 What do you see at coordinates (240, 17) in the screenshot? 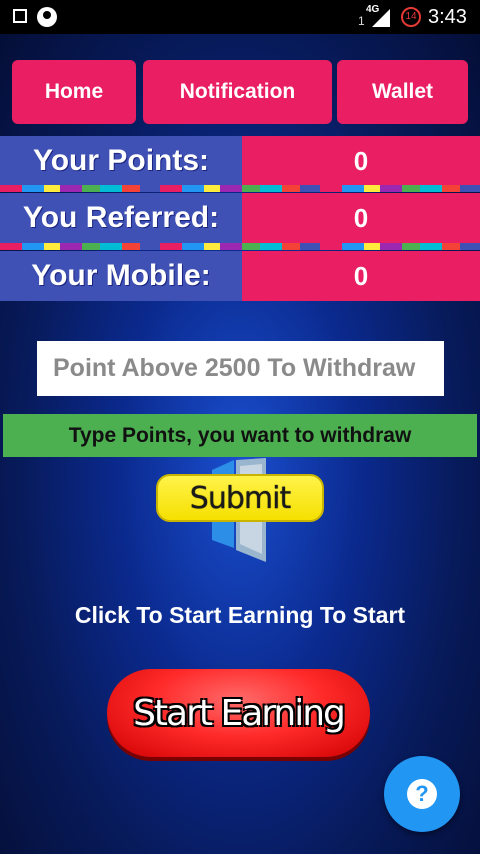
I see `status-bar: 1 4G 14 3:43` at bounding box center [240, 17].